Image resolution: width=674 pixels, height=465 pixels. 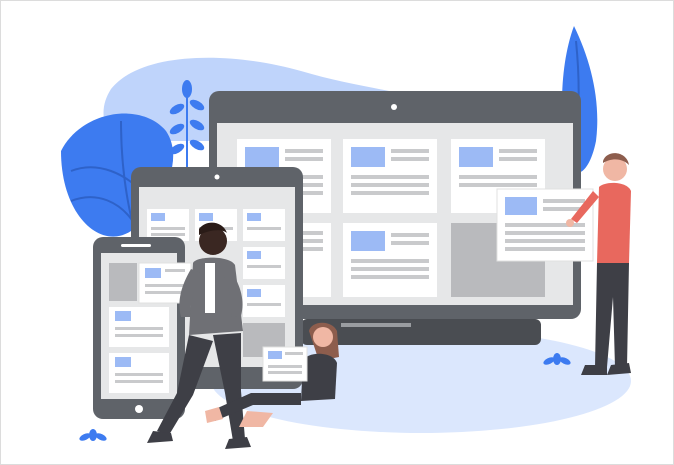 What do you see at coordinates (285, 364) in the screenshot?
I see `floating-card-woman` at bounding box center [285, 364].